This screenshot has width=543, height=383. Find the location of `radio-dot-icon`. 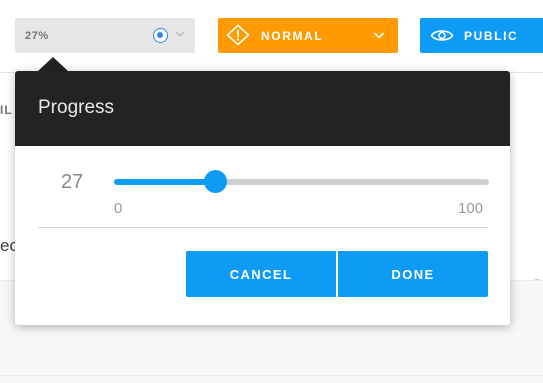

radio-dot-icon is located at coordinates (160, 35).